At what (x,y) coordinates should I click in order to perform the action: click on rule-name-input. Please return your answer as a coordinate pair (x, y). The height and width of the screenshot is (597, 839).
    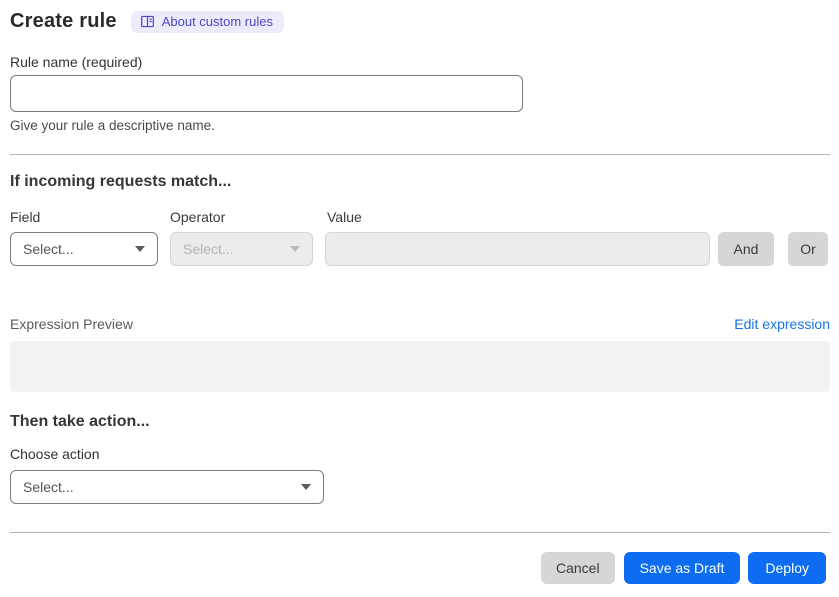
    Looking at the image, I should click on (266, 93).